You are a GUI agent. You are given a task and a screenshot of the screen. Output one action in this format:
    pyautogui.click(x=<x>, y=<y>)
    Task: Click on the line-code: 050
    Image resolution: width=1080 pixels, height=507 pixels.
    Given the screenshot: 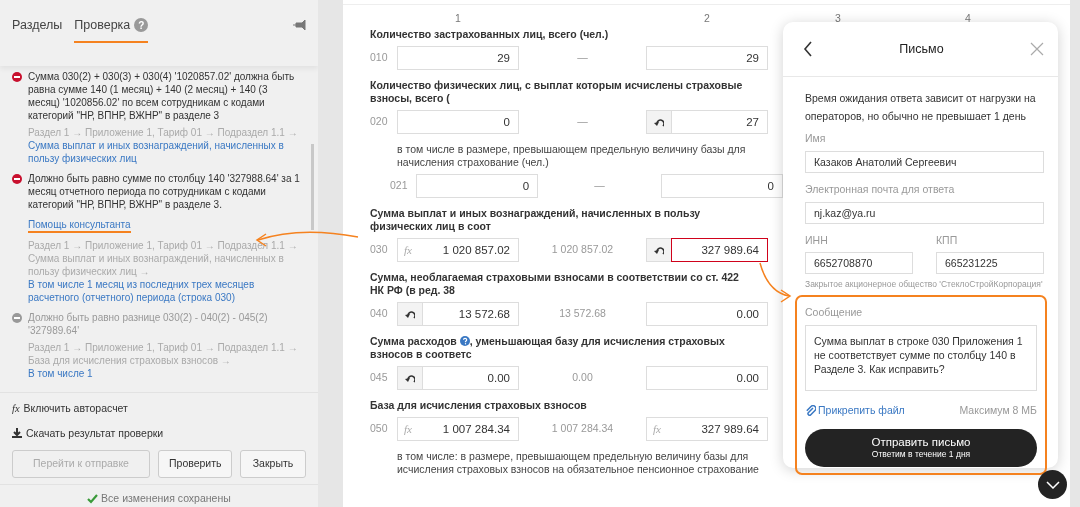 What is the action you would take?
    pyautogui.click(x=379, y=429)
    